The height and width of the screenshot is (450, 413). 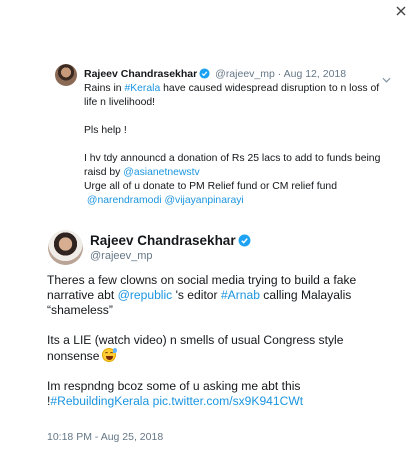 What do you see at coordinates (110, 355) in the screenshot?
I see `grinning-sweat-emoji` at bounding box center [110, 355].